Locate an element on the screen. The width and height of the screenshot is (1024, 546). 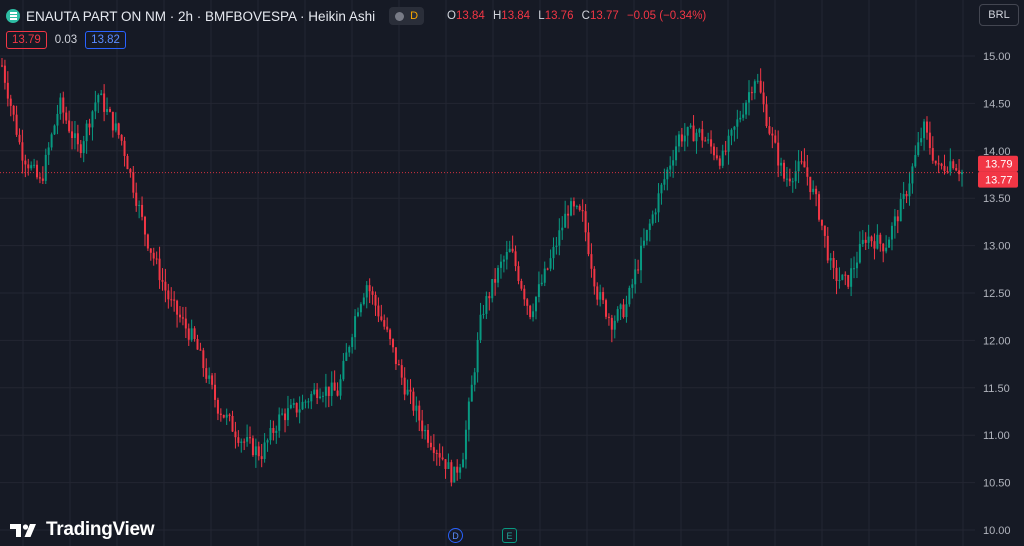
y-axis-tick-label: 10.50 is located at coordinates (997, 484).